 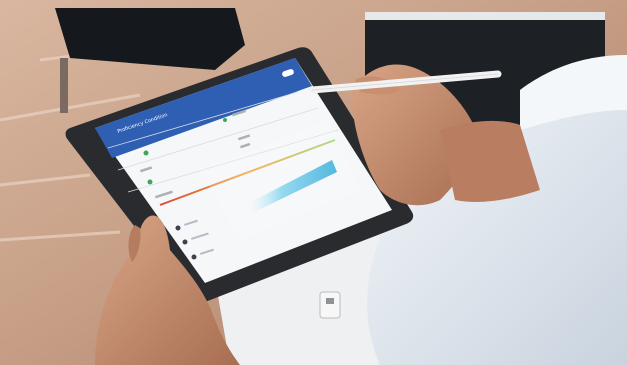 What do you see at coordinates (330, 301) in the screenshot?
I see `usb-port` at bounding box center [330, 301].